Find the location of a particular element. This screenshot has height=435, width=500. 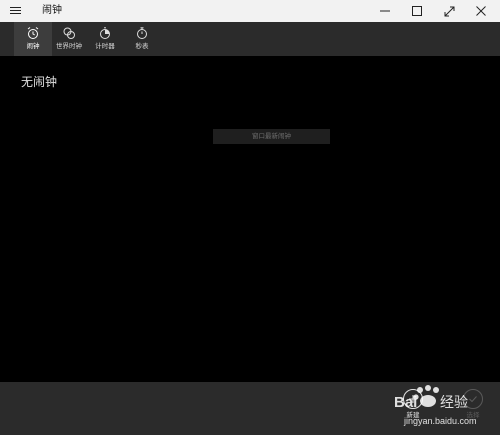

nav-tabs: 闹钟 世界时钟 计时器 秒表 is located at coordinates (250, 39).